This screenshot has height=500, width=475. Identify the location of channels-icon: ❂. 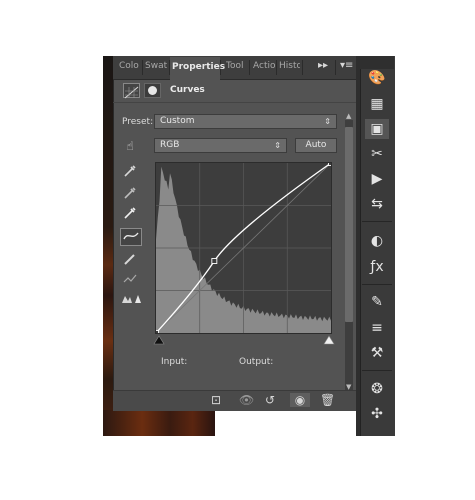
(377, 389).